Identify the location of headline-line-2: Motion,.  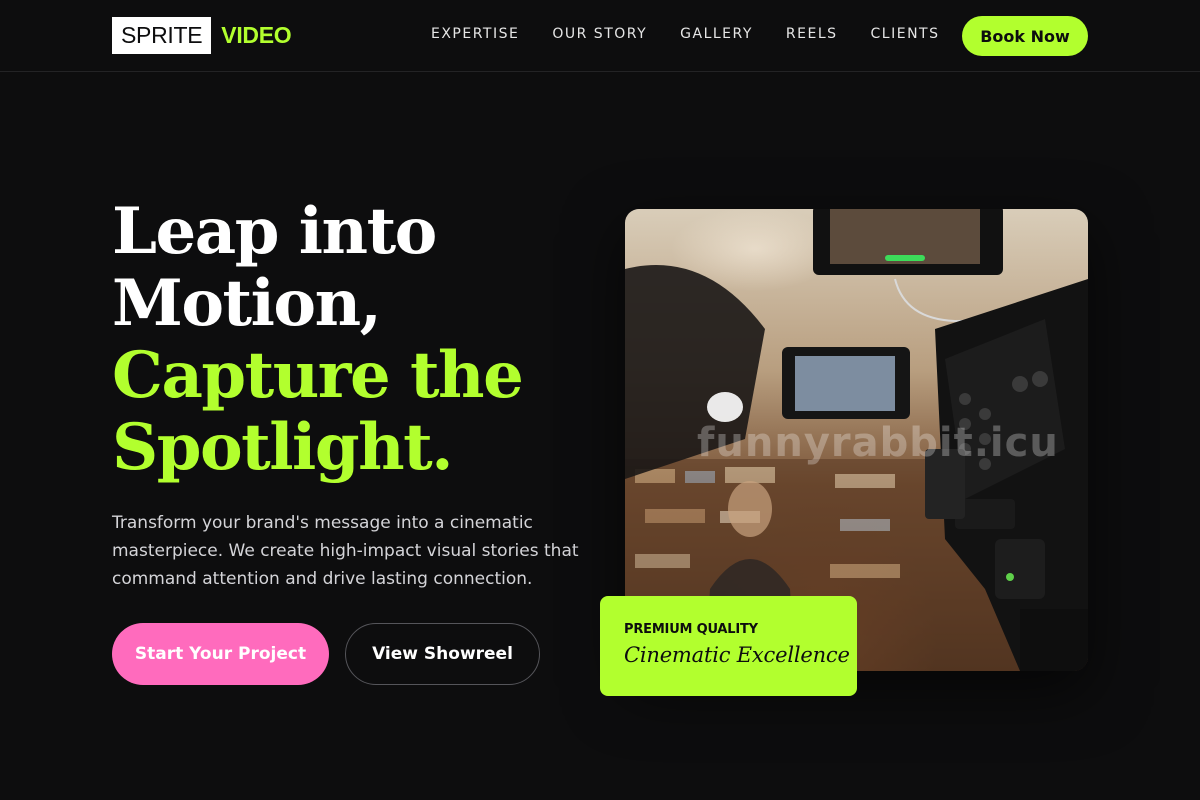
(247, 303).